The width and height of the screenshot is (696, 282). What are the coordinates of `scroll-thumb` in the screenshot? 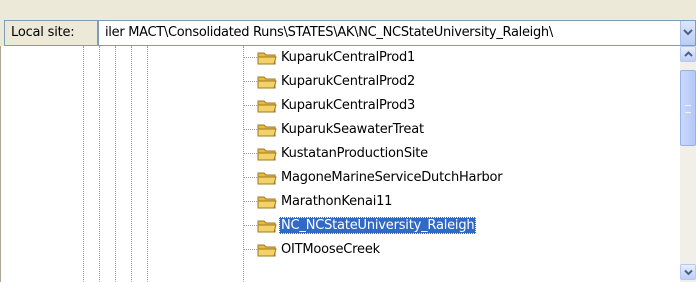 It's located at (688, 108).